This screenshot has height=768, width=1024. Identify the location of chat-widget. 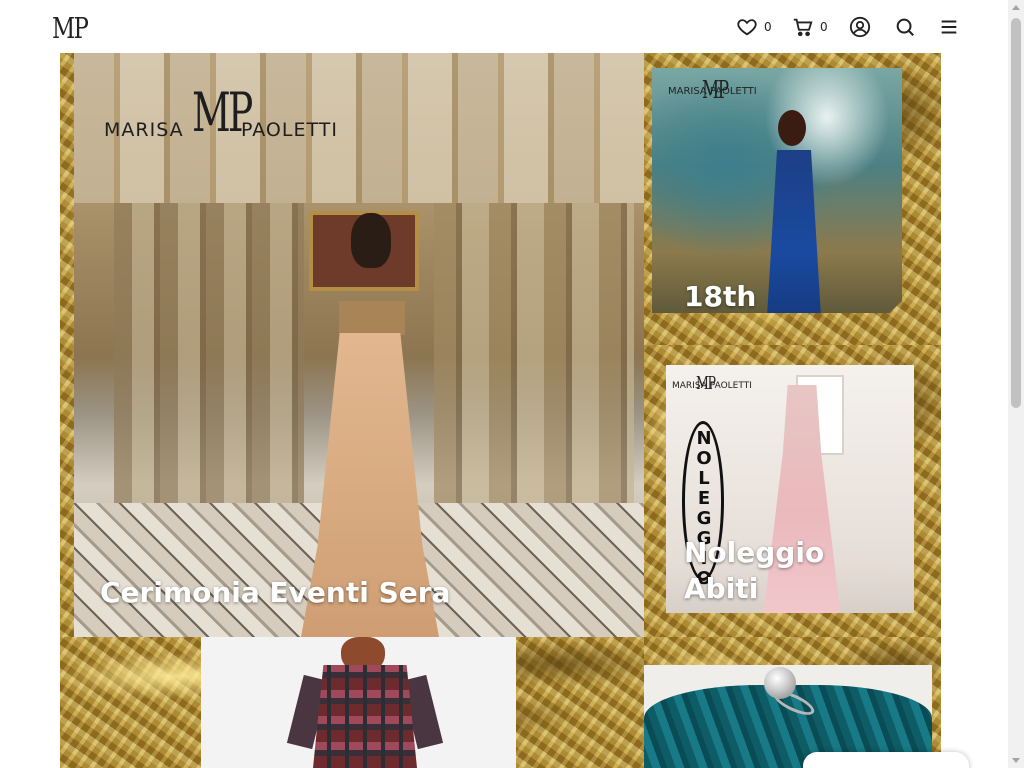
(886, 760).